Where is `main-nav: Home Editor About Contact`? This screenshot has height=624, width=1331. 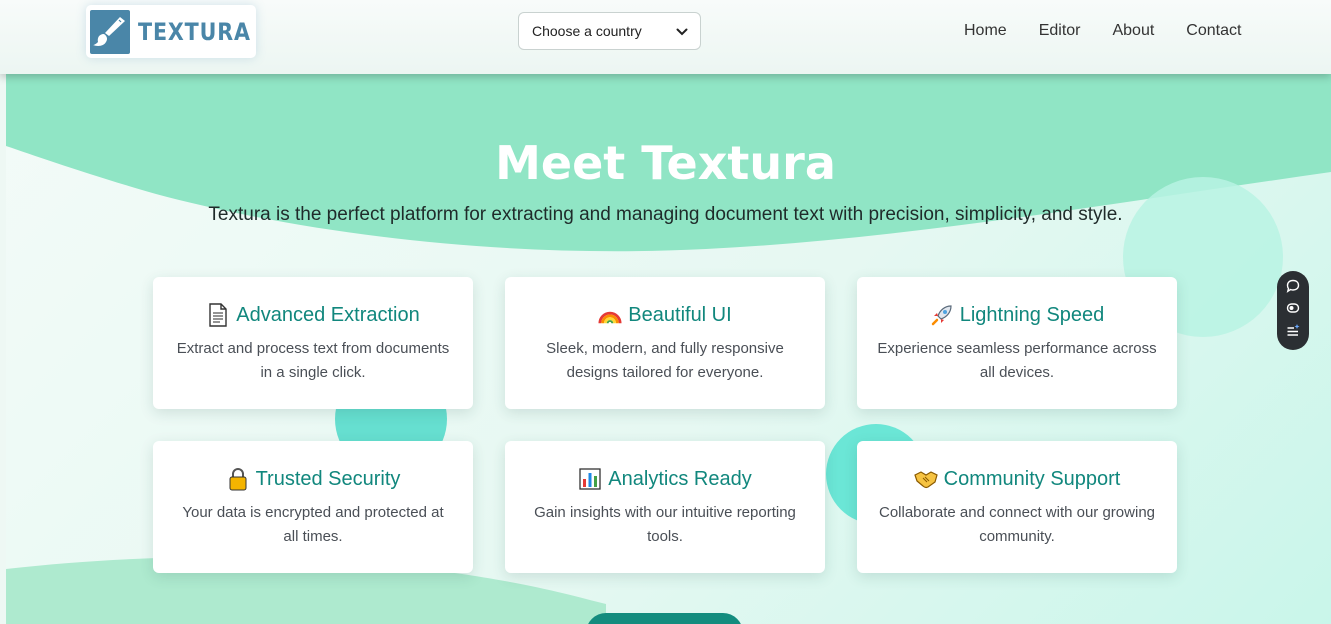
main-nav: Home Editor About Contact is located at coordinates (1102, 31).